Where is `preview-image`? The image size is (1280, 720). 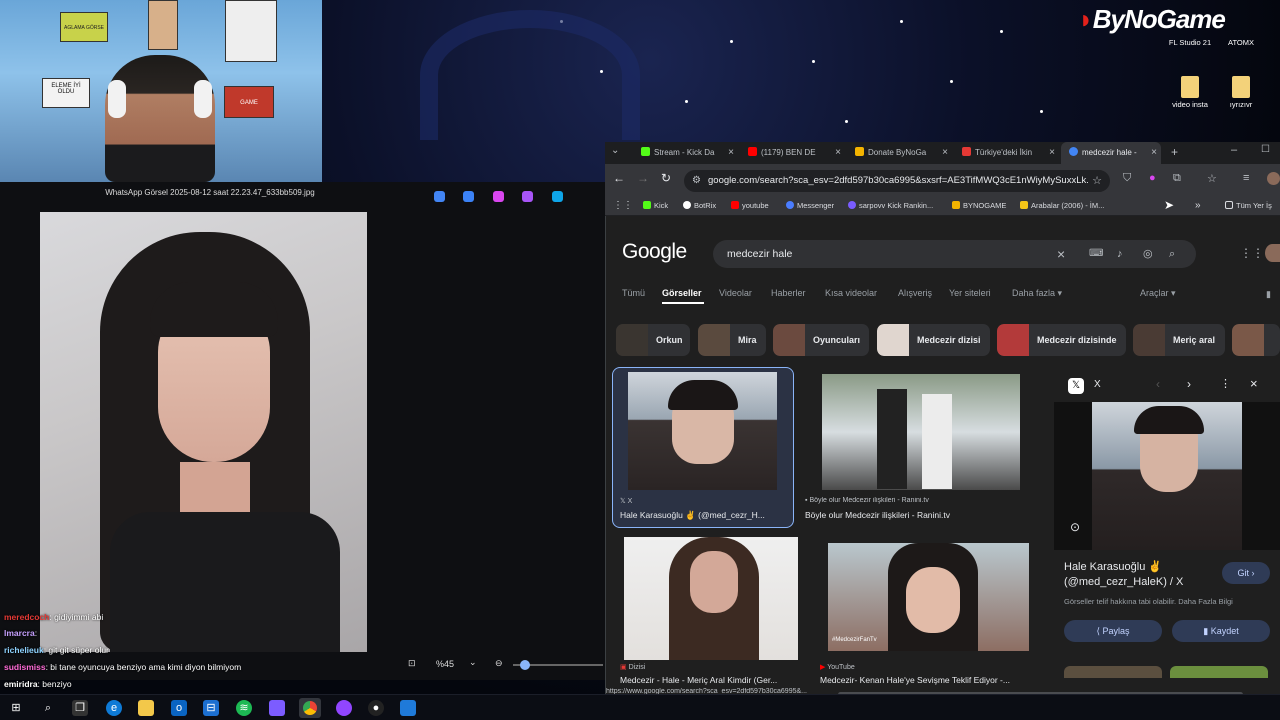 preview-image is located at coordinates (1167, 476).